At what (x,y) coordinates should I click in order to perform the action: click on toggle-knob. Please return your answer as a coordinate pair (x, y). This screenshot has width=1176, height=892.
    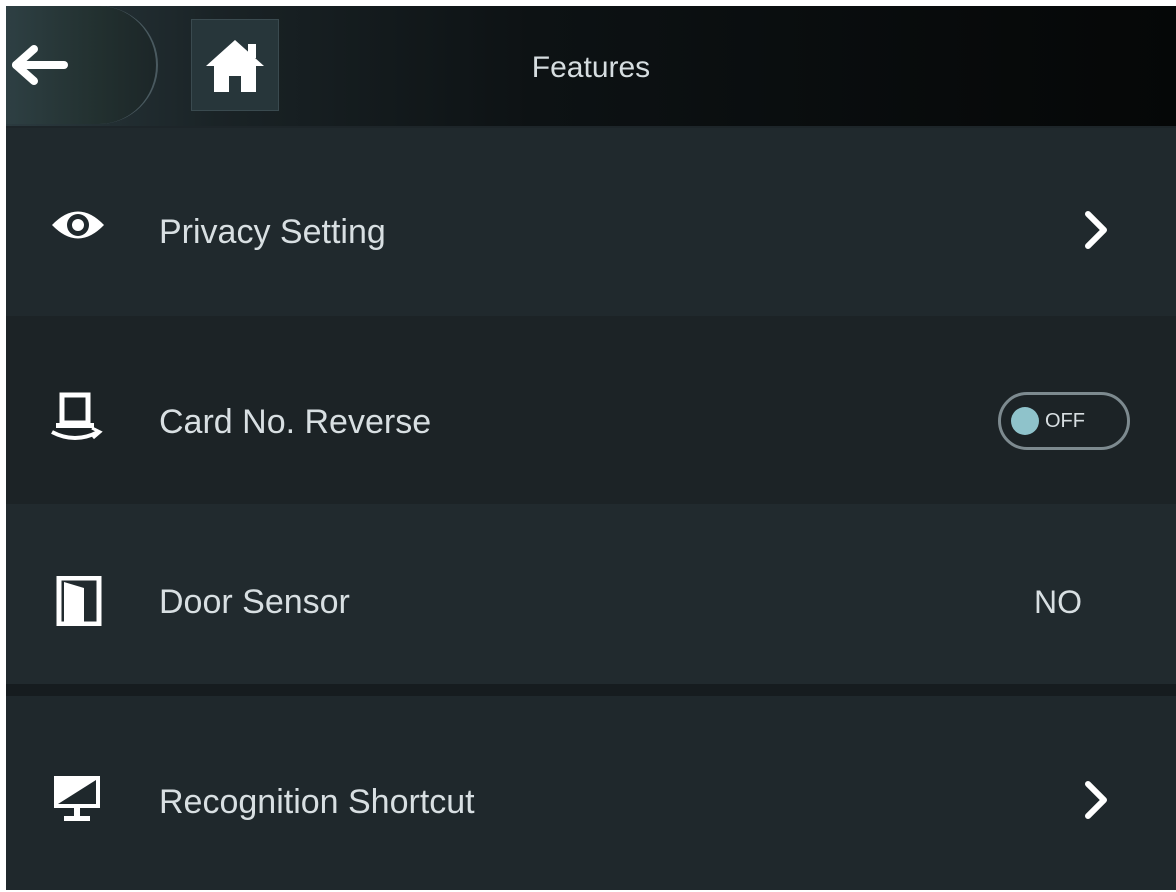
    Looking at the image, I should click on (1025, 421).